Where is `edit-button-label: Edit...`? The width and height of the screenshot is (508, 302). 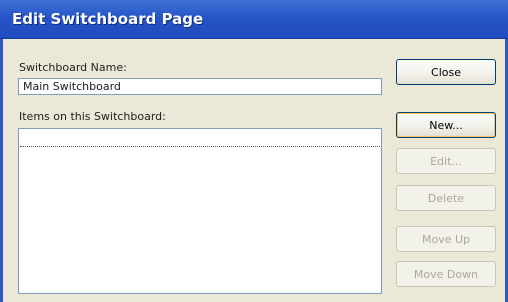
edit-button-label: Edit... is located at coordinates (446, 161).